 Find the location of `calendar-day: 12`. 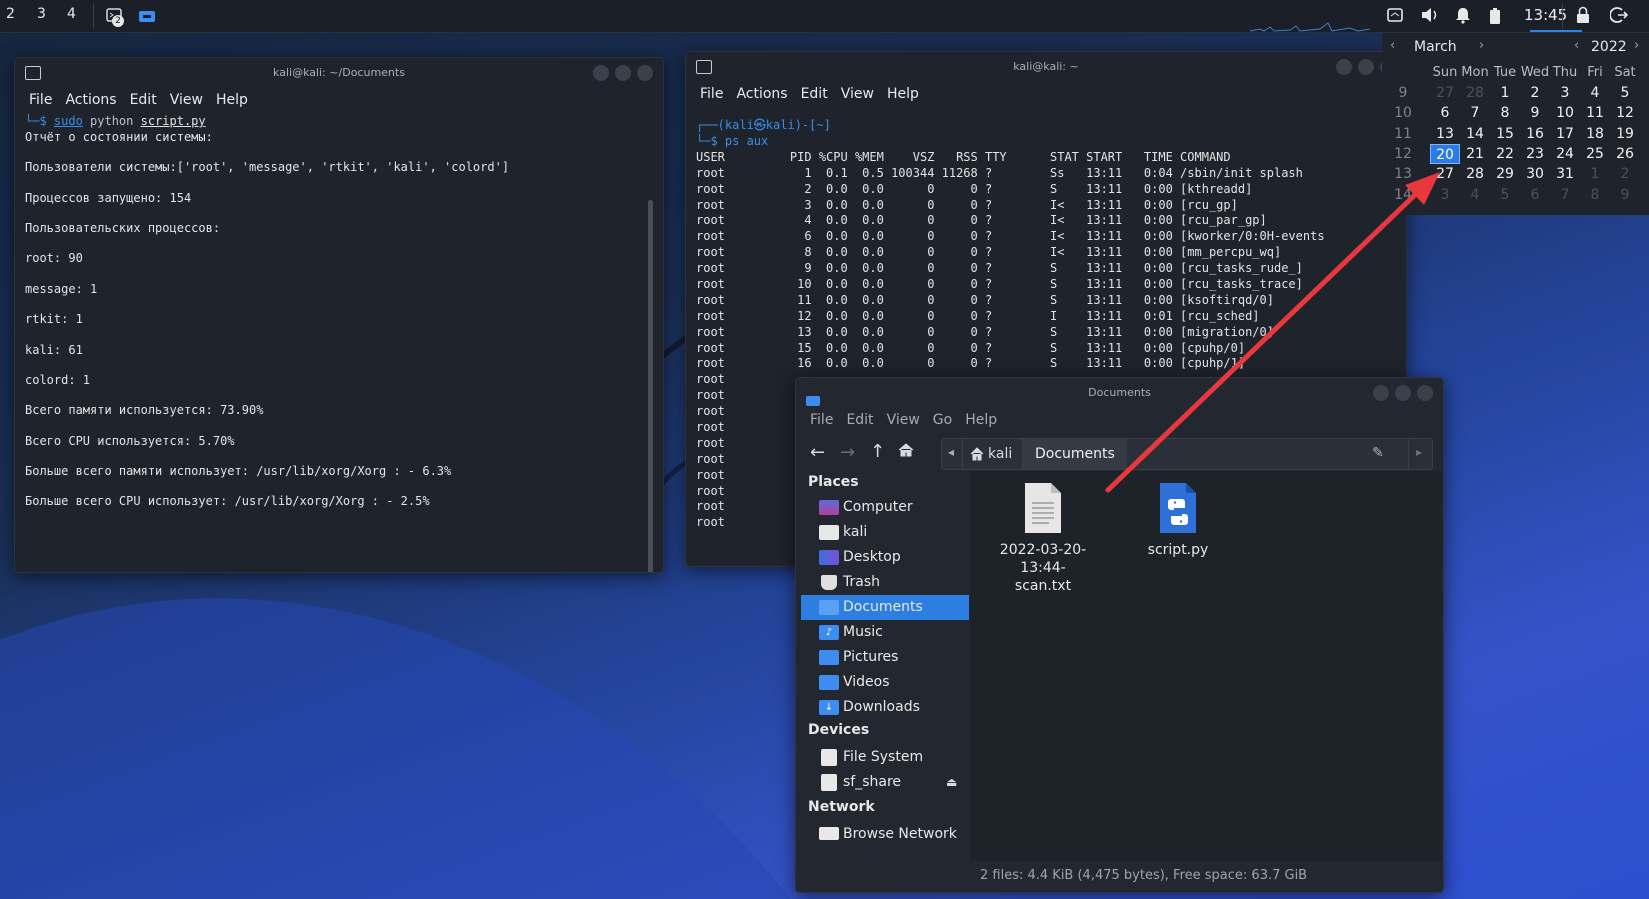

calendar-day: 12 is located at coordinates (1625, 113).